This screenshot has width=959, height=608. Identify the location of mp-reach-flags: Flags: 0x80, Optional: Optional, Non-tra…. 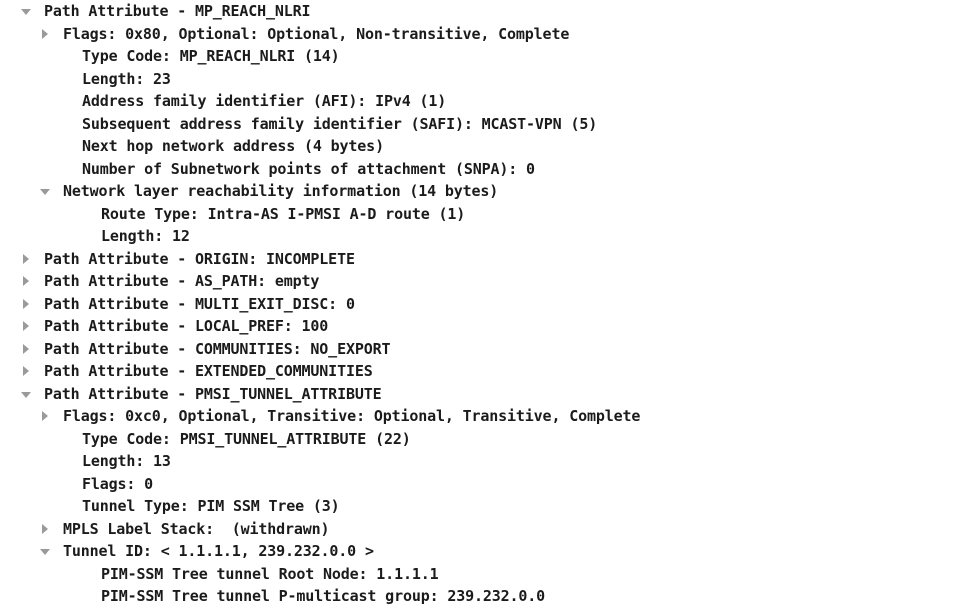
(316, 33).